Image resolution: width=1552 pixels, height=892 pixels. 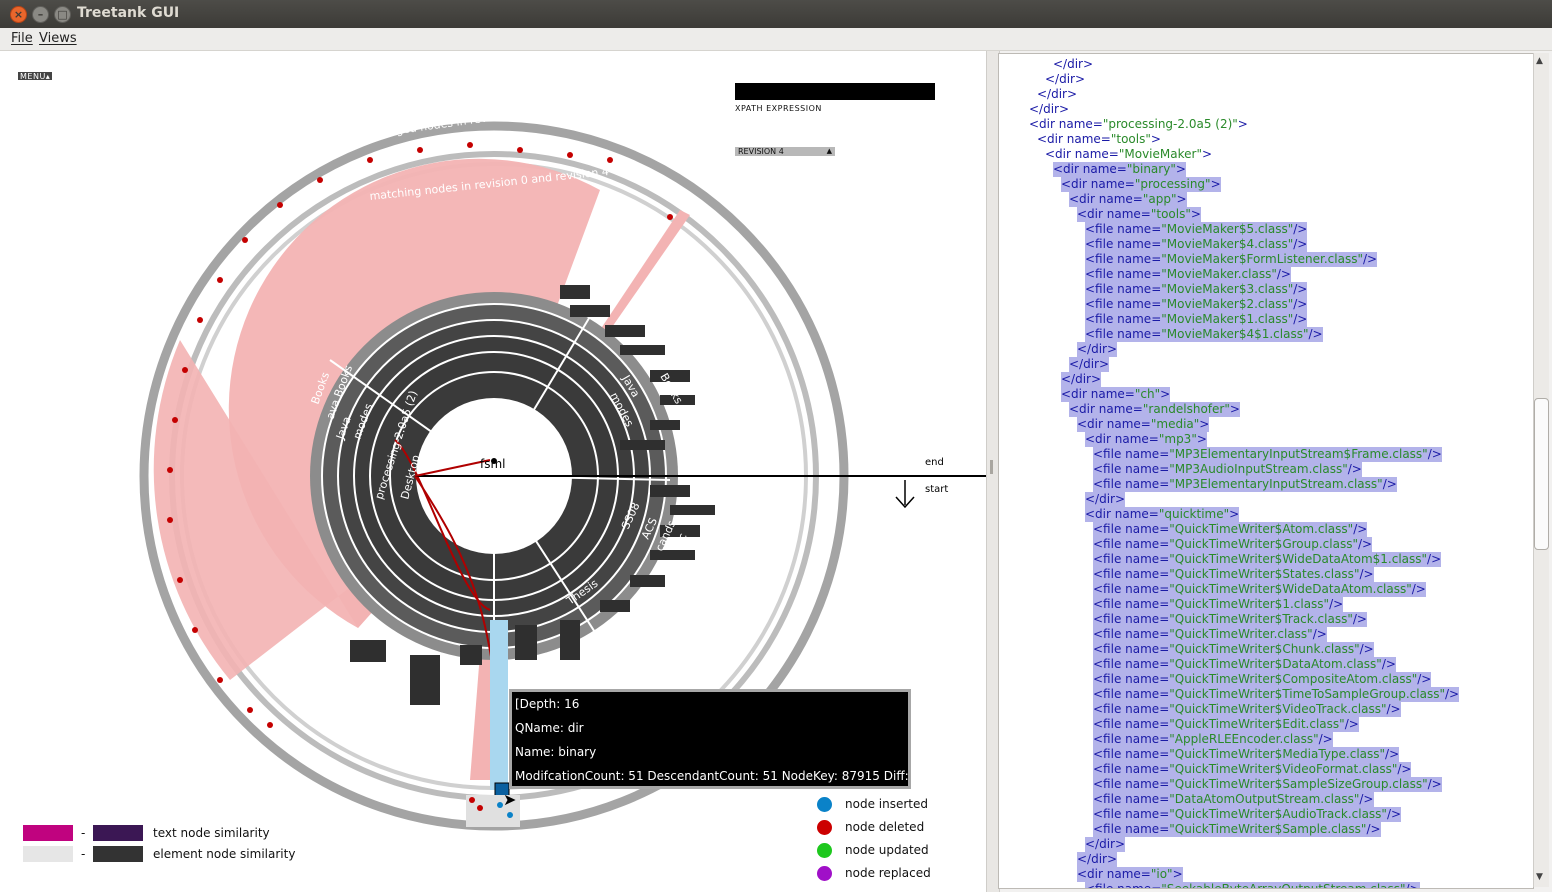 I want to click on window-close-button: ×, so click(x=18, y=14).